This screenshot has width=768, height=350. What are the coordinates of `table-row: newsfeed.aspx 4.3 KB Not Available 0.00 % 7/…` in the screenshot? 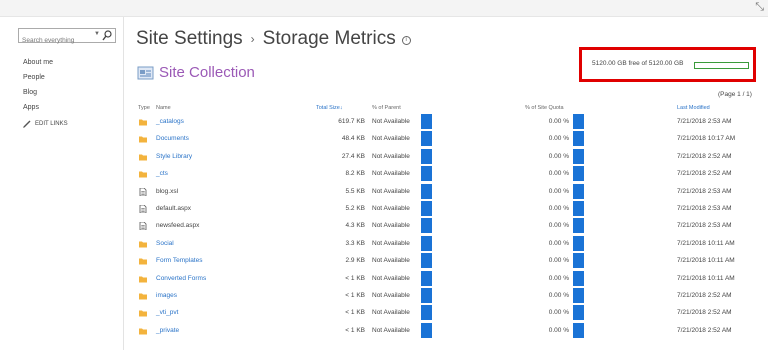 It's located at (384, 225).